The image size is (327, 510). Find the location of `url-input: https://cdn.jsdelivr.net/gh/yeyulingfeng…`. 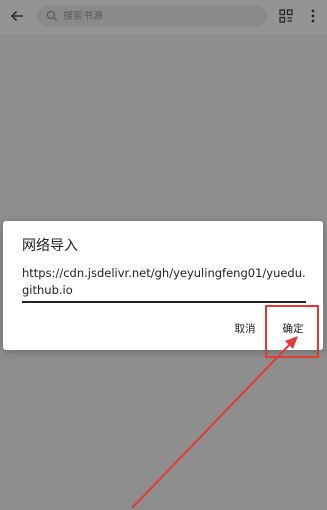

url-input: https://cdn.jsdelivr.net/gh/yeyulingfeng… is located at coordinates (164, 284).